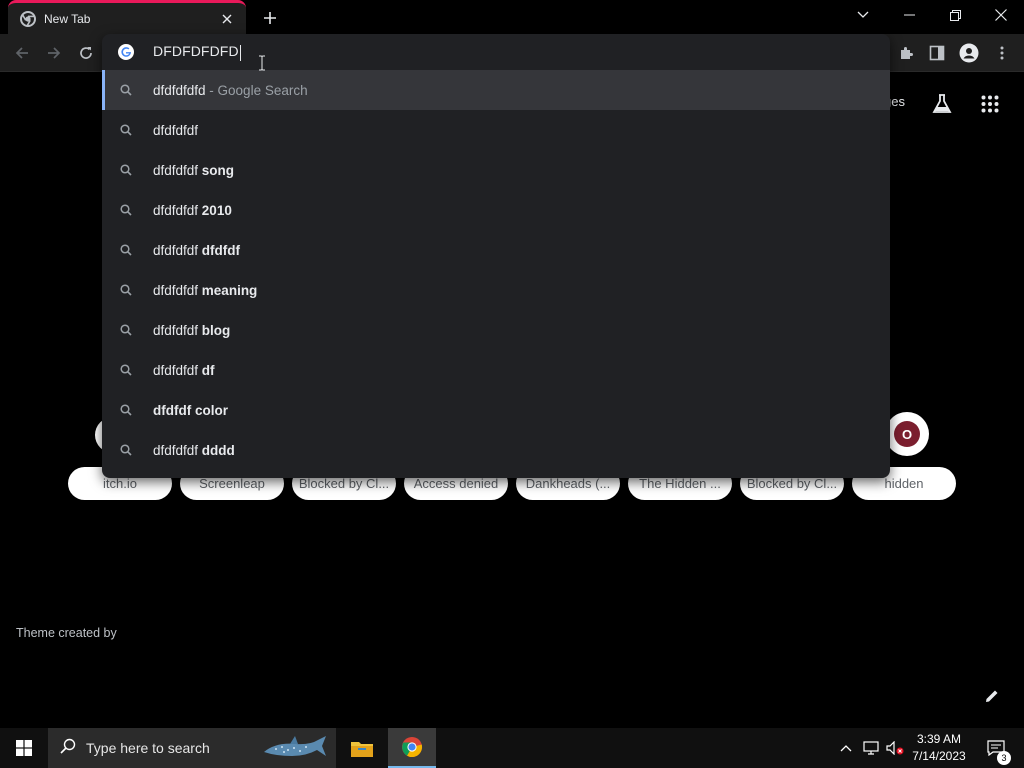  I want to click on suggestion-completion: dfdfdf color, so click(190, 410).